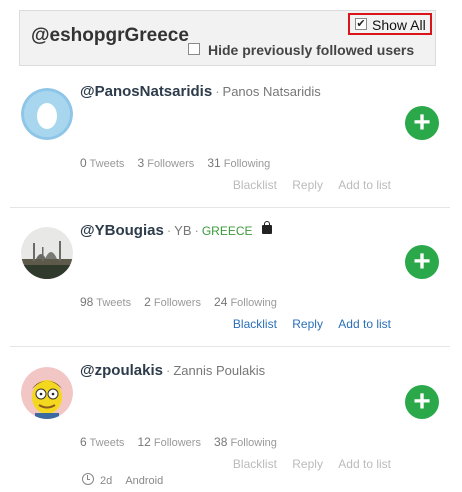 This screenshot has width=462, height=492. Describe the element at coordinates (83, 442) in the screenshot. I see `tweets-count: 6` at that location.